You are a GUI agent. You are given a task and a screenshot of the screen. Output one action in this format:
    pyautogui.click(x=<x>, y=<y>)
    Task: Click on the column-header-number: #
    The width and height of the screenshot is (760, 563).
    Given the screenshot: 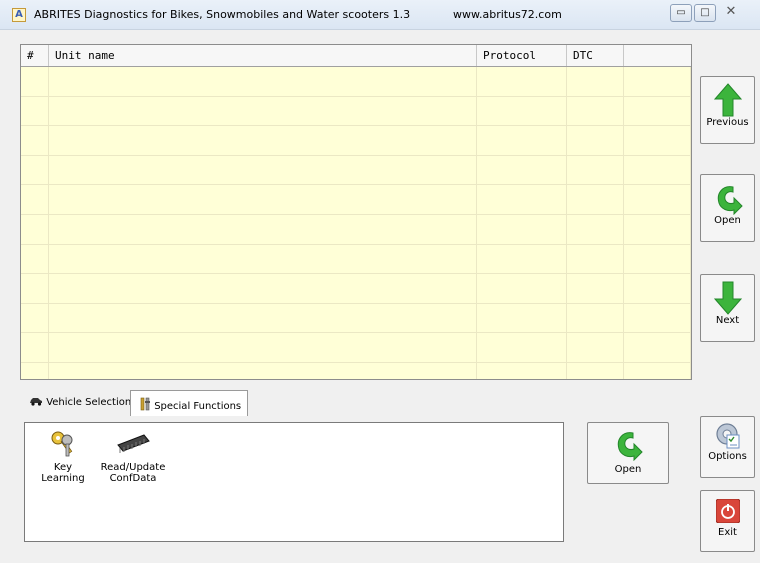 What is the action you would take?
    pyautogui.click(x=35, y=55)
    